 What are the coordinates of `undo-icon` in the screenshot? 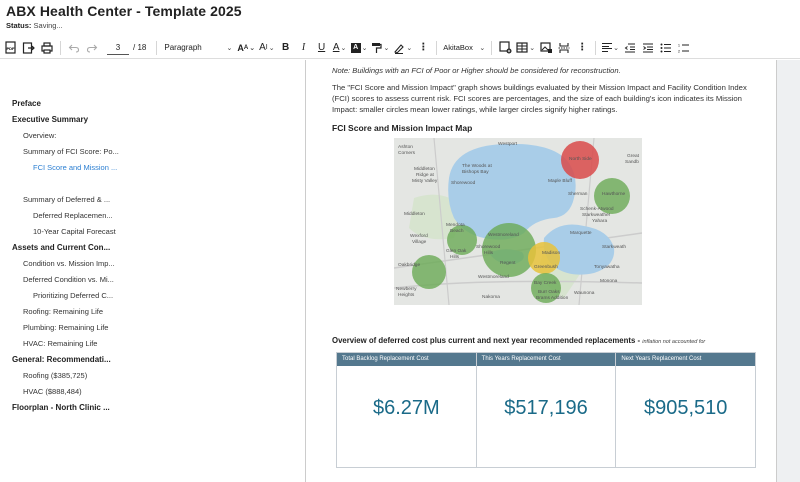 It's located at (74, 48).